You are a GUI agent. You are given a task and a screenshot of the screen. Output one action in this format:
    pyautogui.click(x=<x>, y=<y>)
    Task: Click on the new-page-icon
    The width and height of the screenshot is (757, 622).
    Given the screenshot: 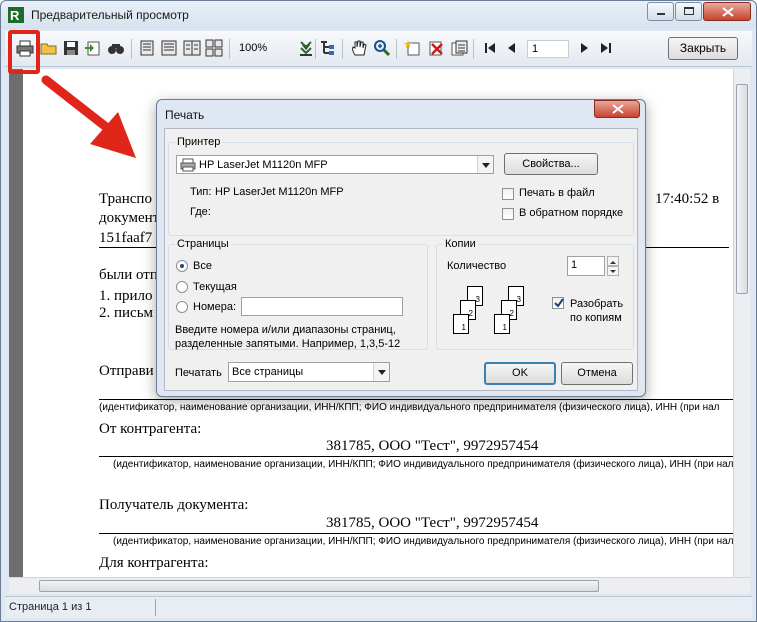 What is the action you would take?
    pyautogui.click(x=413, y=48)
    